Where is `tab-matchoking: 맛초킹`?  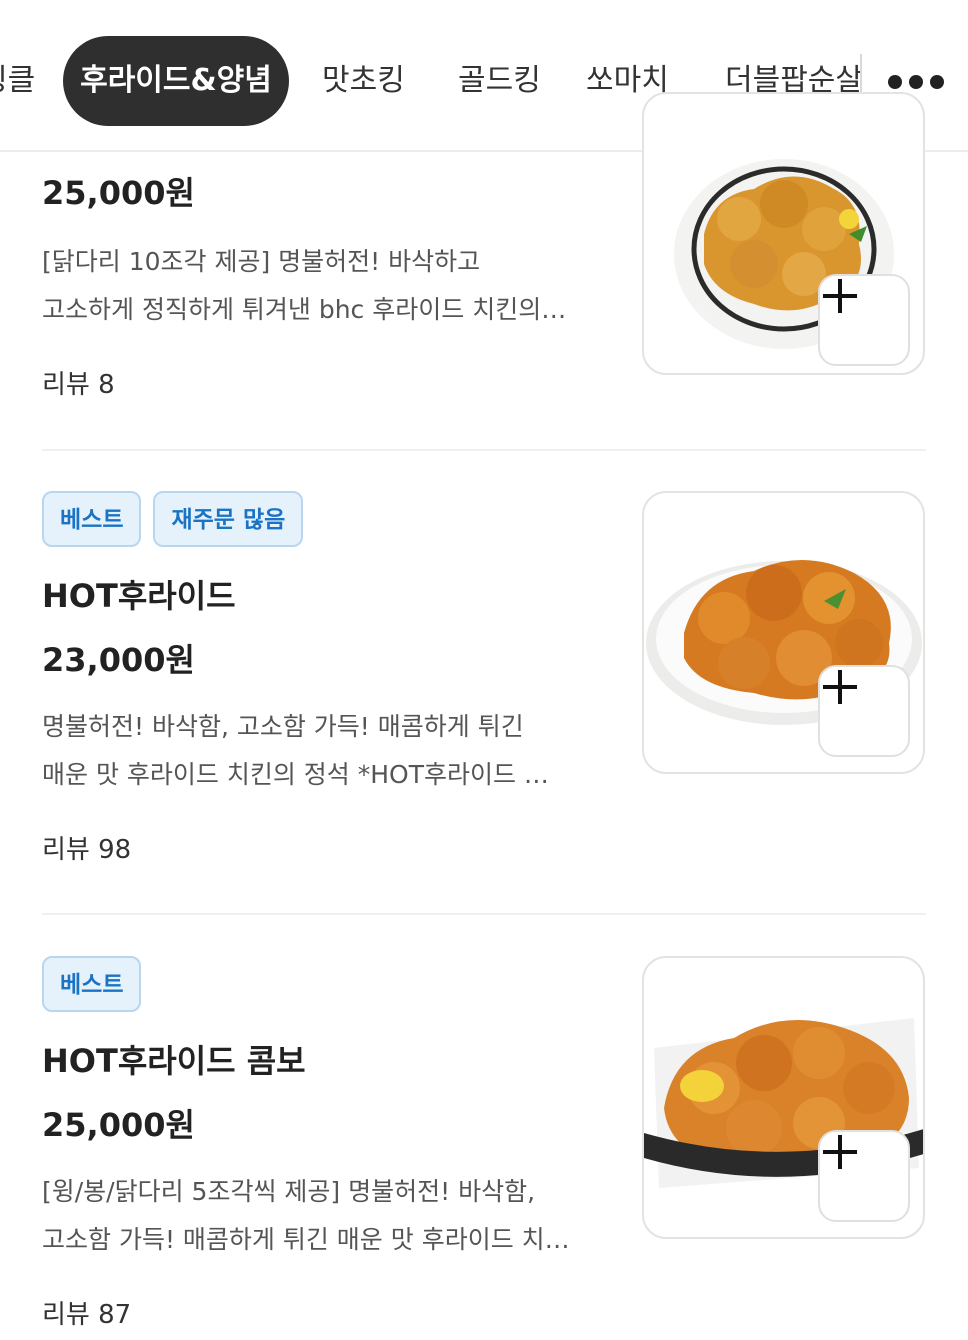
tab-matchoking: 맛초킹 is located at coordinates (363, 81).